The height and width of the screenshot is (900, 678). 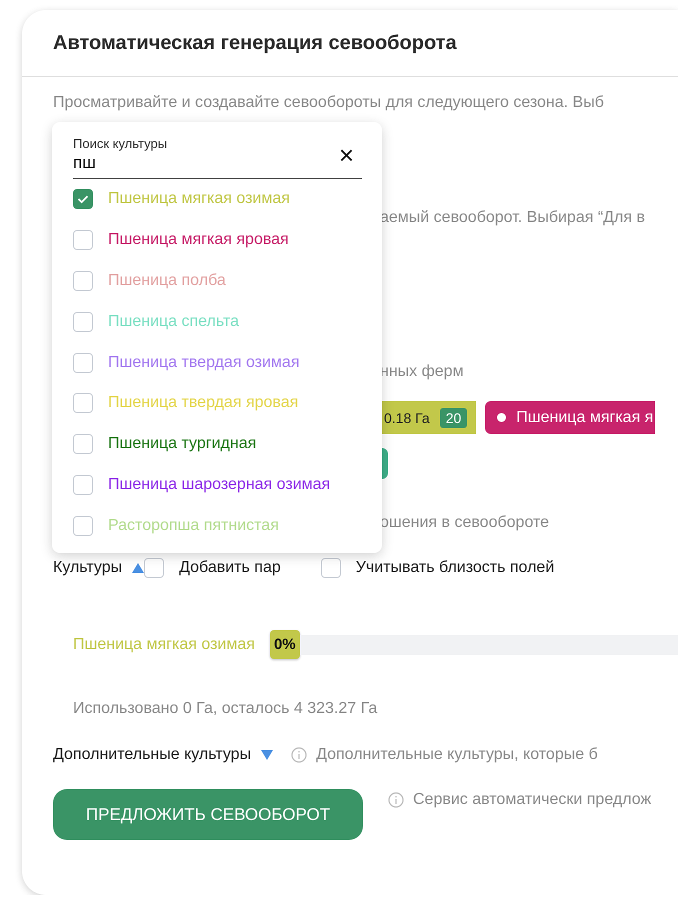 I want to click on dialog-title: Автоматическая генерация севооборота, so click(x=255, y=43).